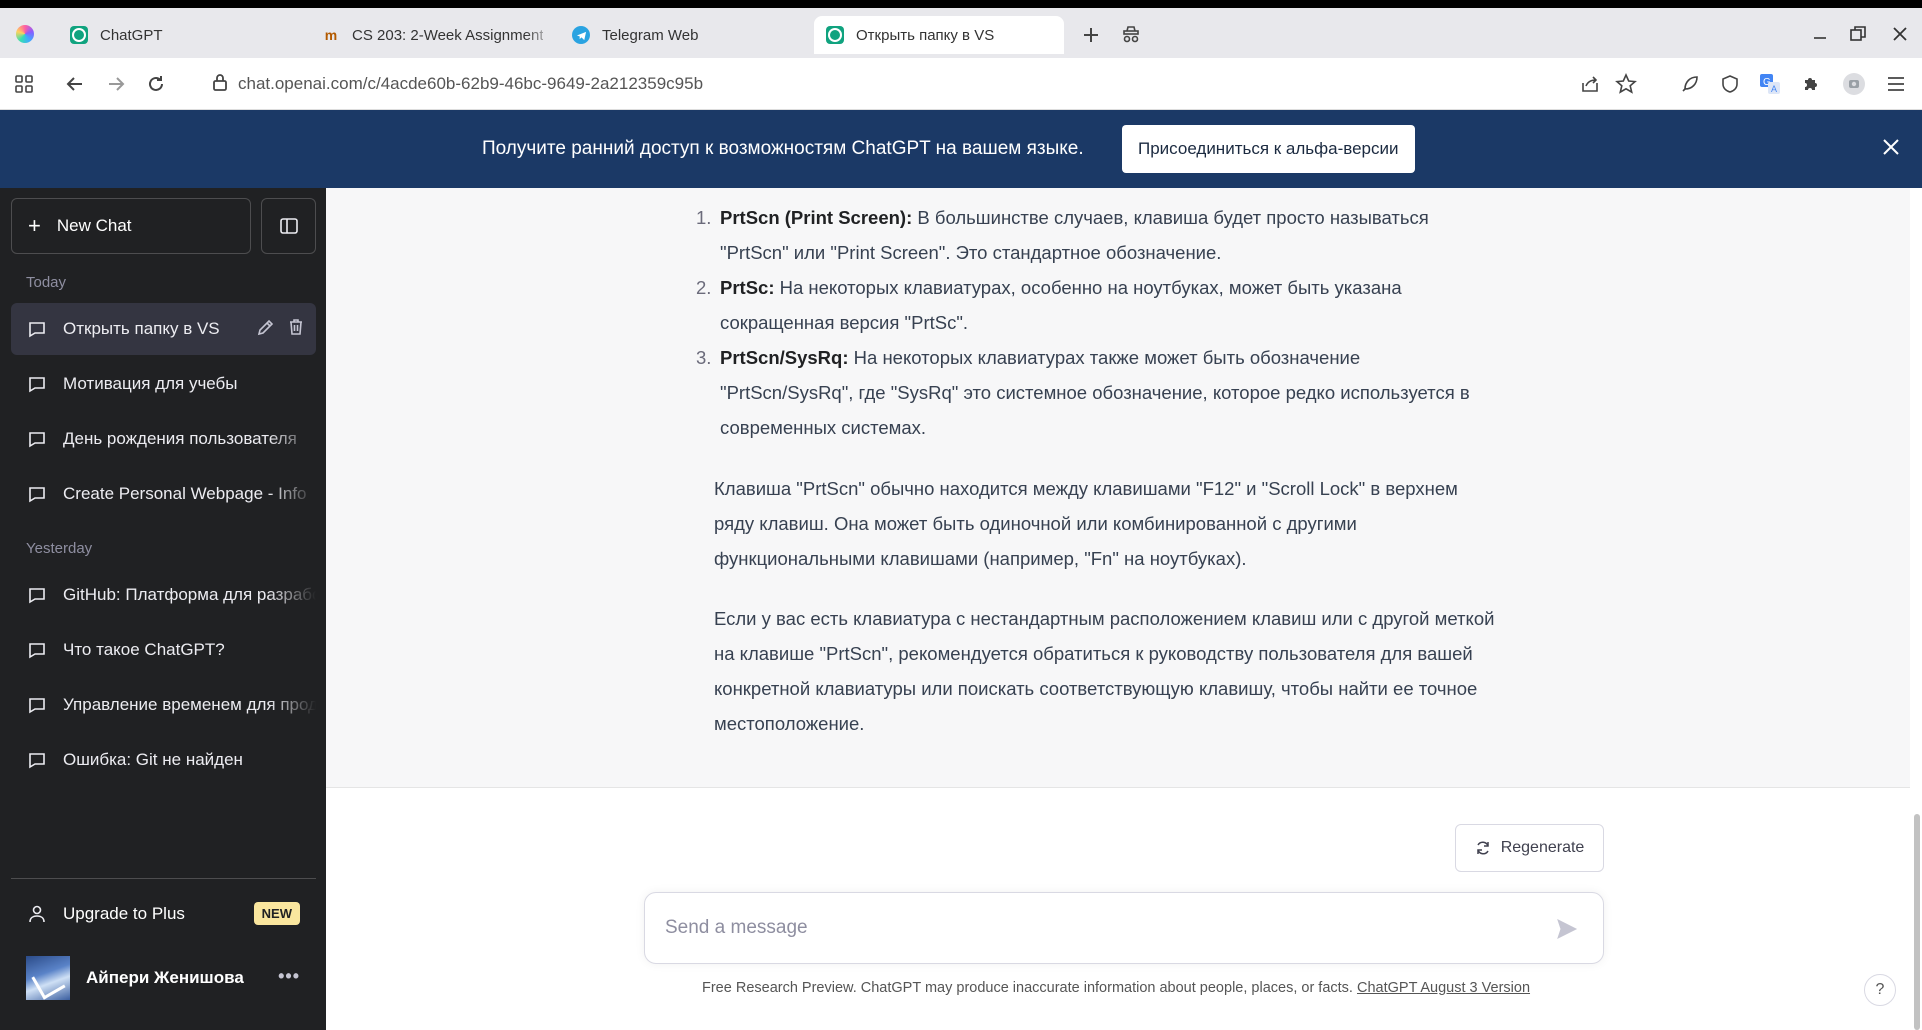 The image size is (1922, 1030). I want to click on regenerate-button: Regenerate, so click(1529, 848).